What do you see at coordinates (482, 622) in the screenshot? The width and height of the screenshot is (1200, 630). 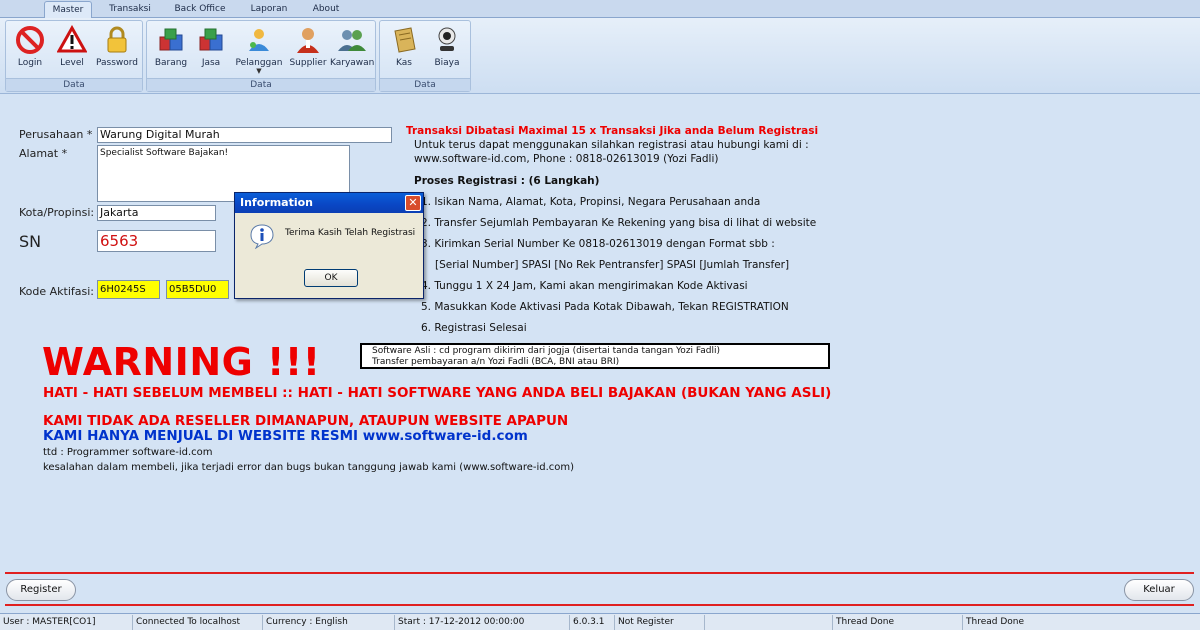 I see `status-start: Start : 17-12-2012 00:00:00` at bounding box center [482, 622].